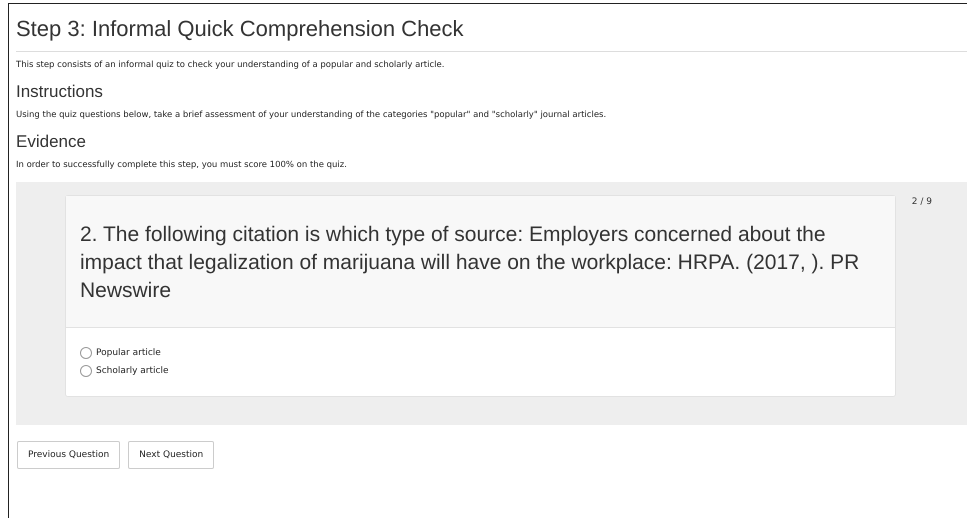 This screenshot has height=518, width=967. Describe the element at coordinates (128, 353) in the screenshot. I see `option-label: Popular article` at that location.